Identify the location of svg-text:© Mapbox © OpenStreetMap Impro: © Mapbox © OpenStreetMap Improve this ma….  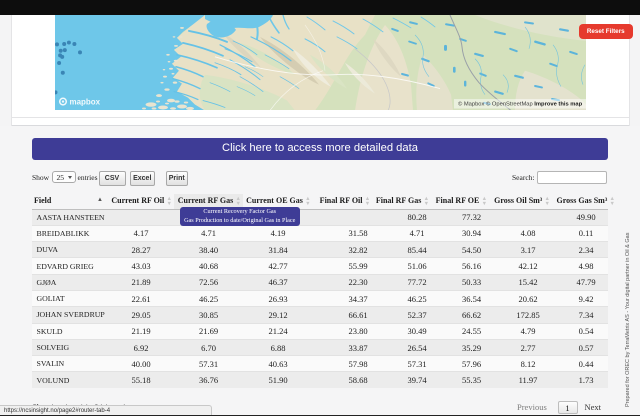
(520, 103).